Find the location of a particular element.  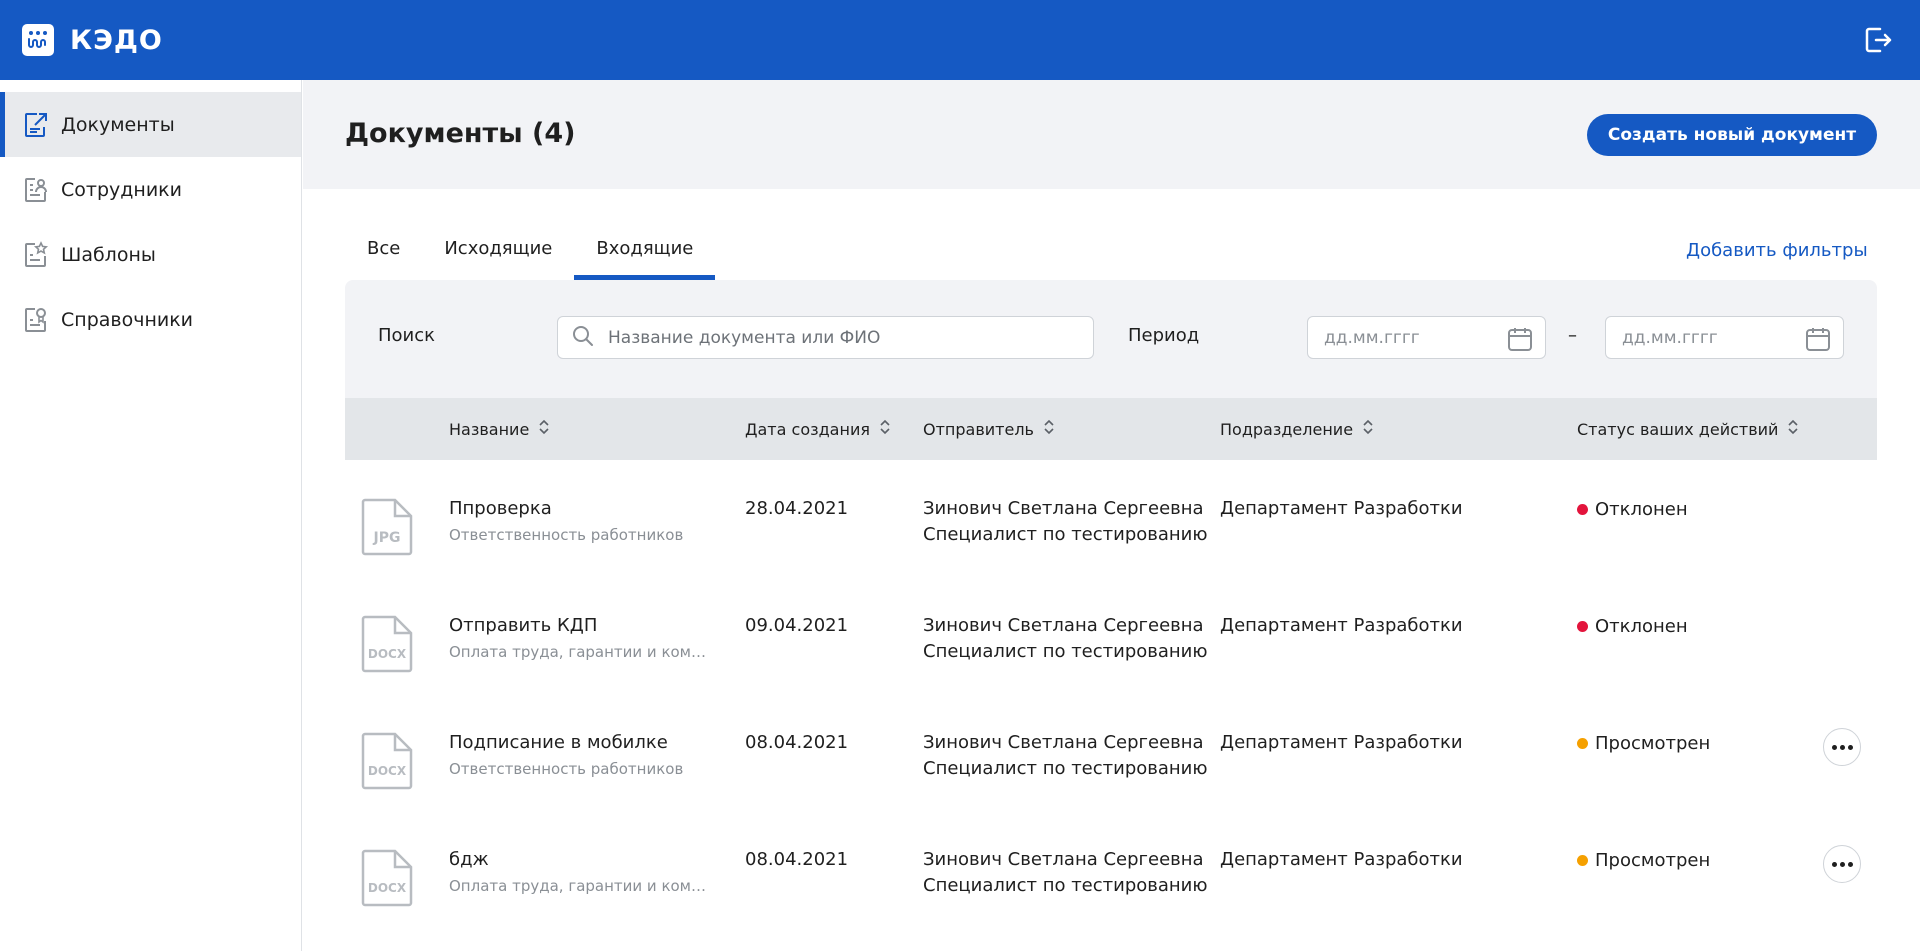

column-header-department: Подразделение is located at coordinates (1296, 429).